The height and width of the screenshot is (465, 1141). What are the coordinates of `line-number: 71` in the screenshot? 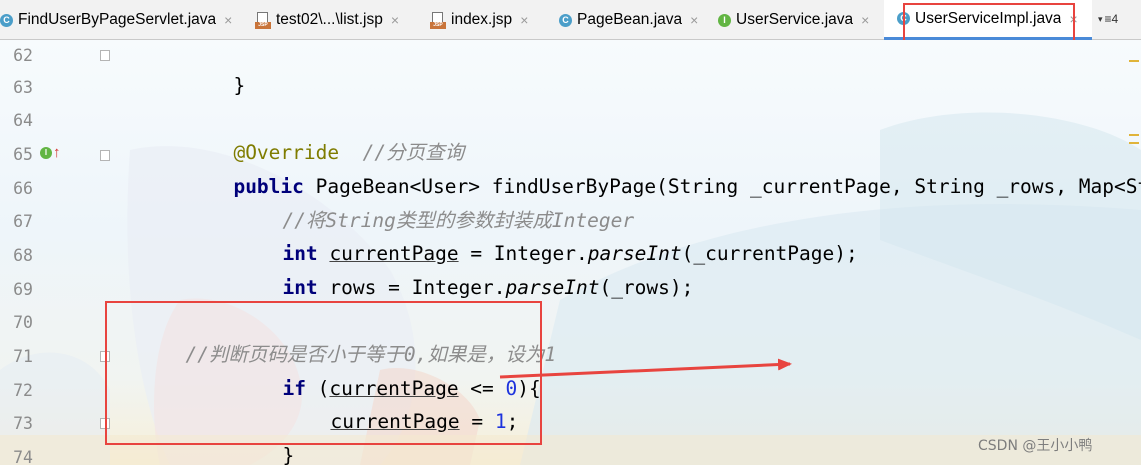 It's located at (23, 356).